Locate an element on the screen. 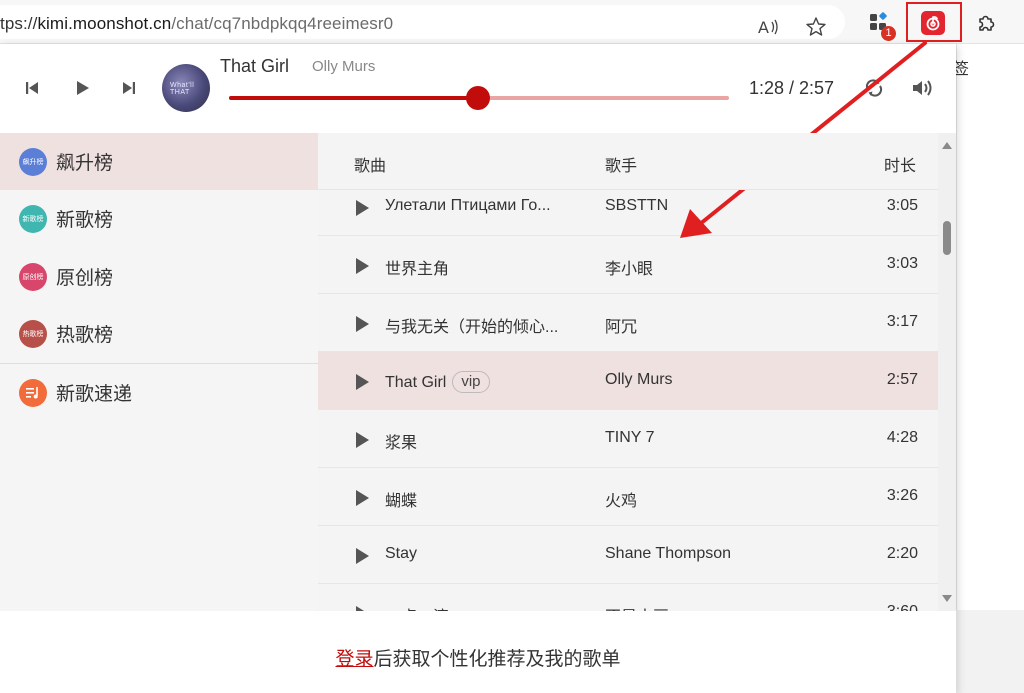 The height and width of the screenshot is (693, 1024). sidebar-item-original: 原创榜 原创榜 is located at coordinates (159, 276).